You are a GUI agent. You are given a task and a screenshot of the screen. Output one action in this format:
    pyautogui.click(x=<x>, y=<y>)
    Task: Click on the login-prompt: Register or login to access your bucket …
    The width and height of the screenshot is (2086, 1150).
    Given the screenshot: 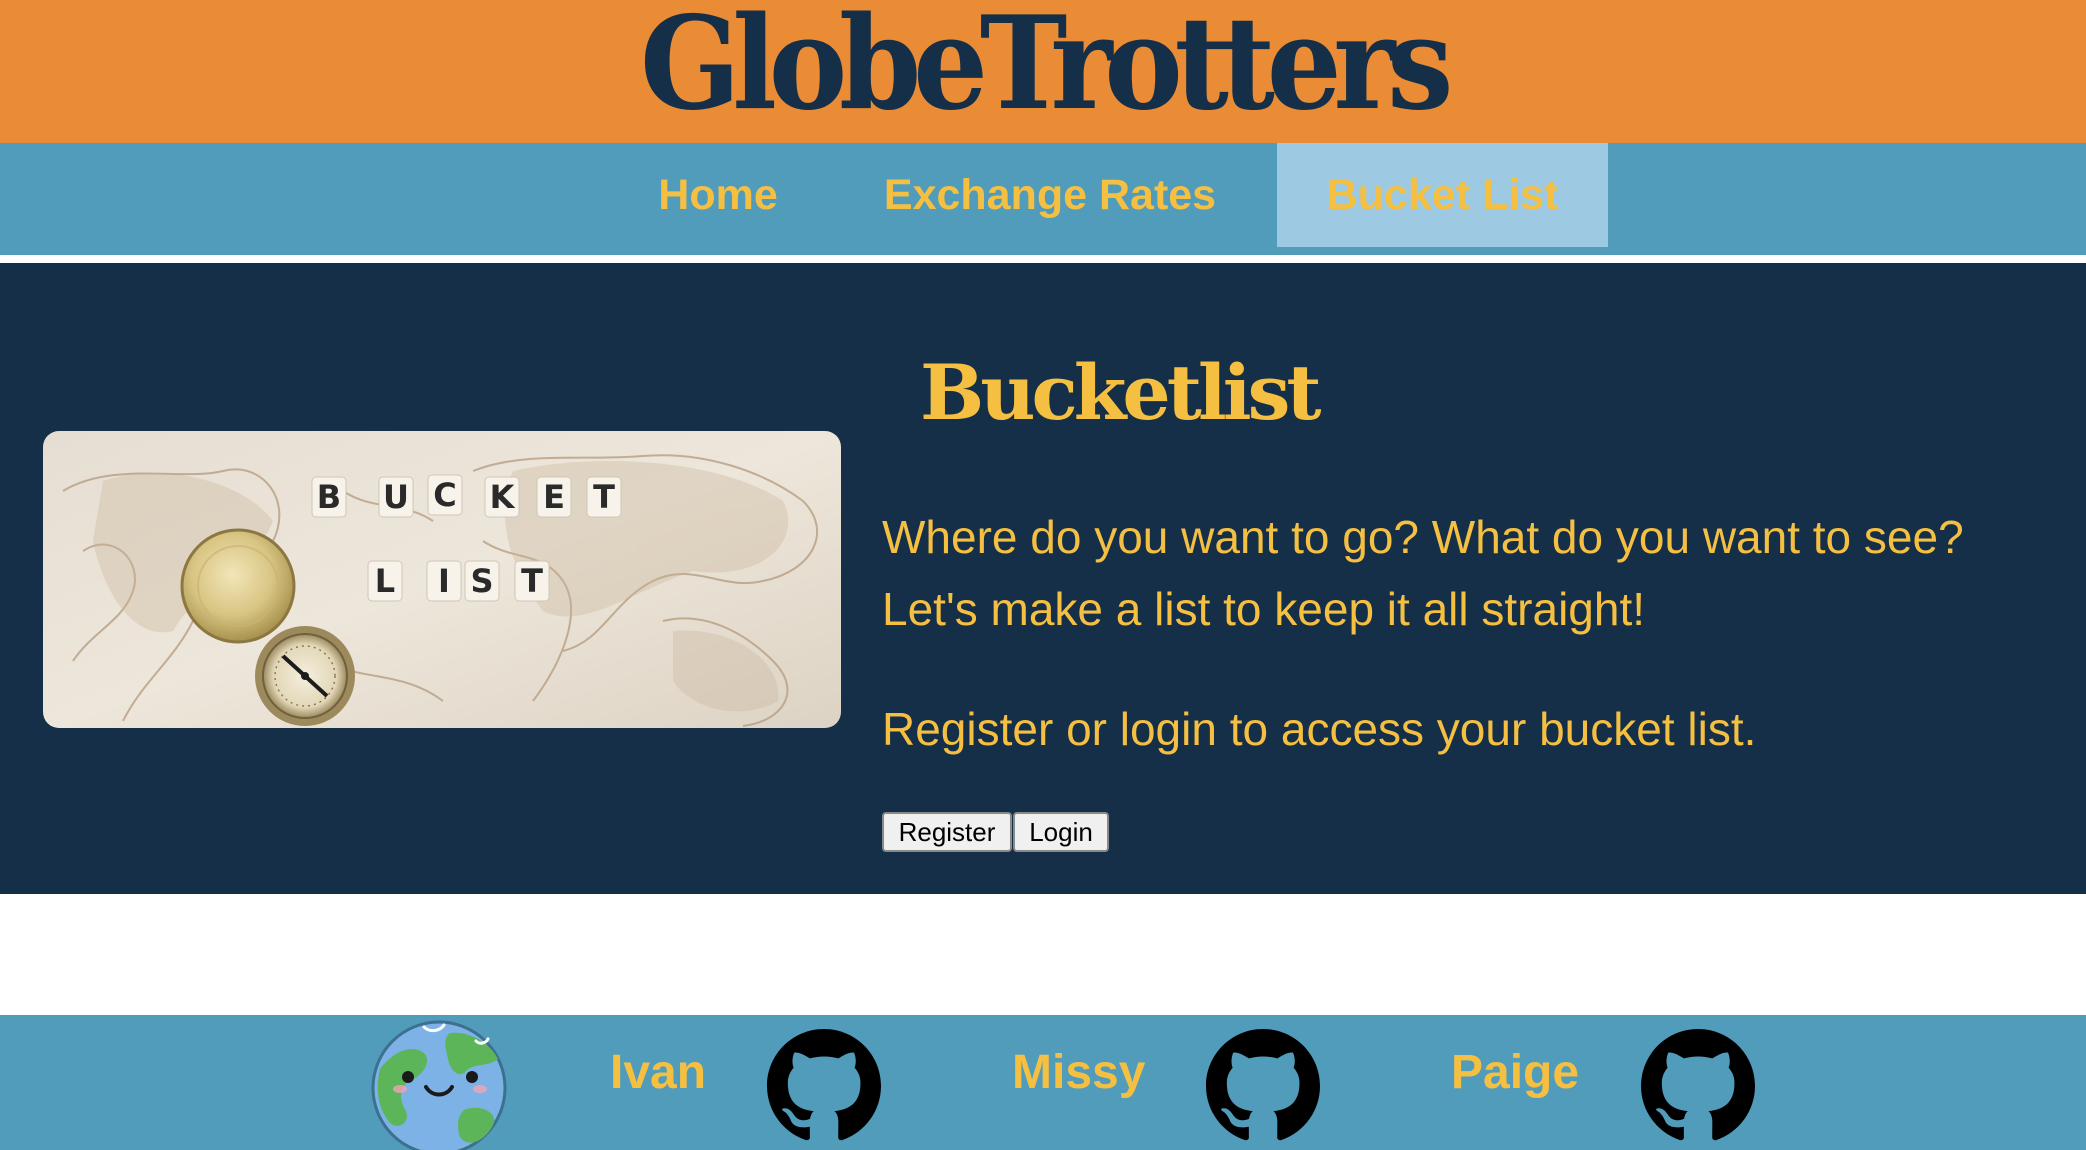 What is the action you would take?
    pyautogui.click(x=1319, y=729)
    